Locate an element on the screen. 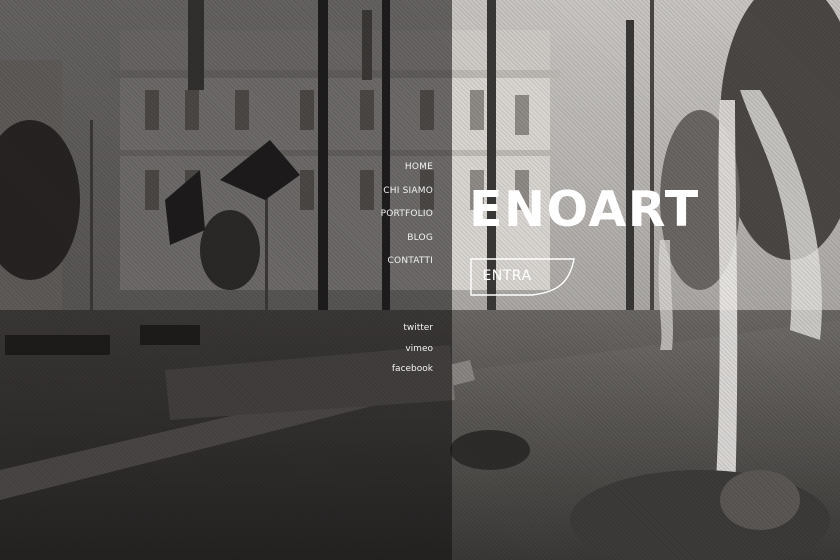  social-link-facebook: facebook is located at coordinates (412, 369).